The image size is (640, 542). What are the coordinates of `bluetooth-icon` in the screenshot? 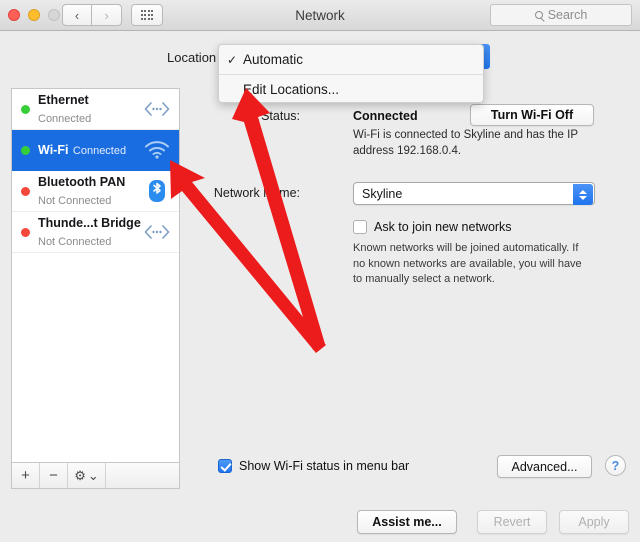 It's located at (157, 191).